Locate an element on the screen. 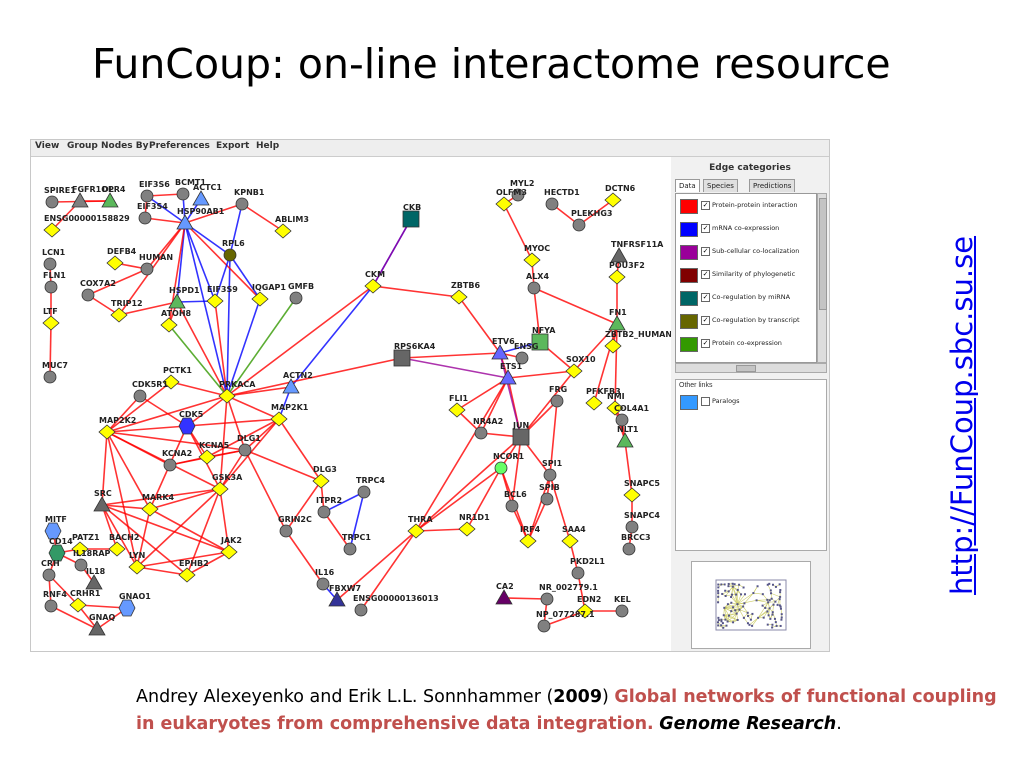  network-node: NR1D1 is located at coordinates (474, 525).